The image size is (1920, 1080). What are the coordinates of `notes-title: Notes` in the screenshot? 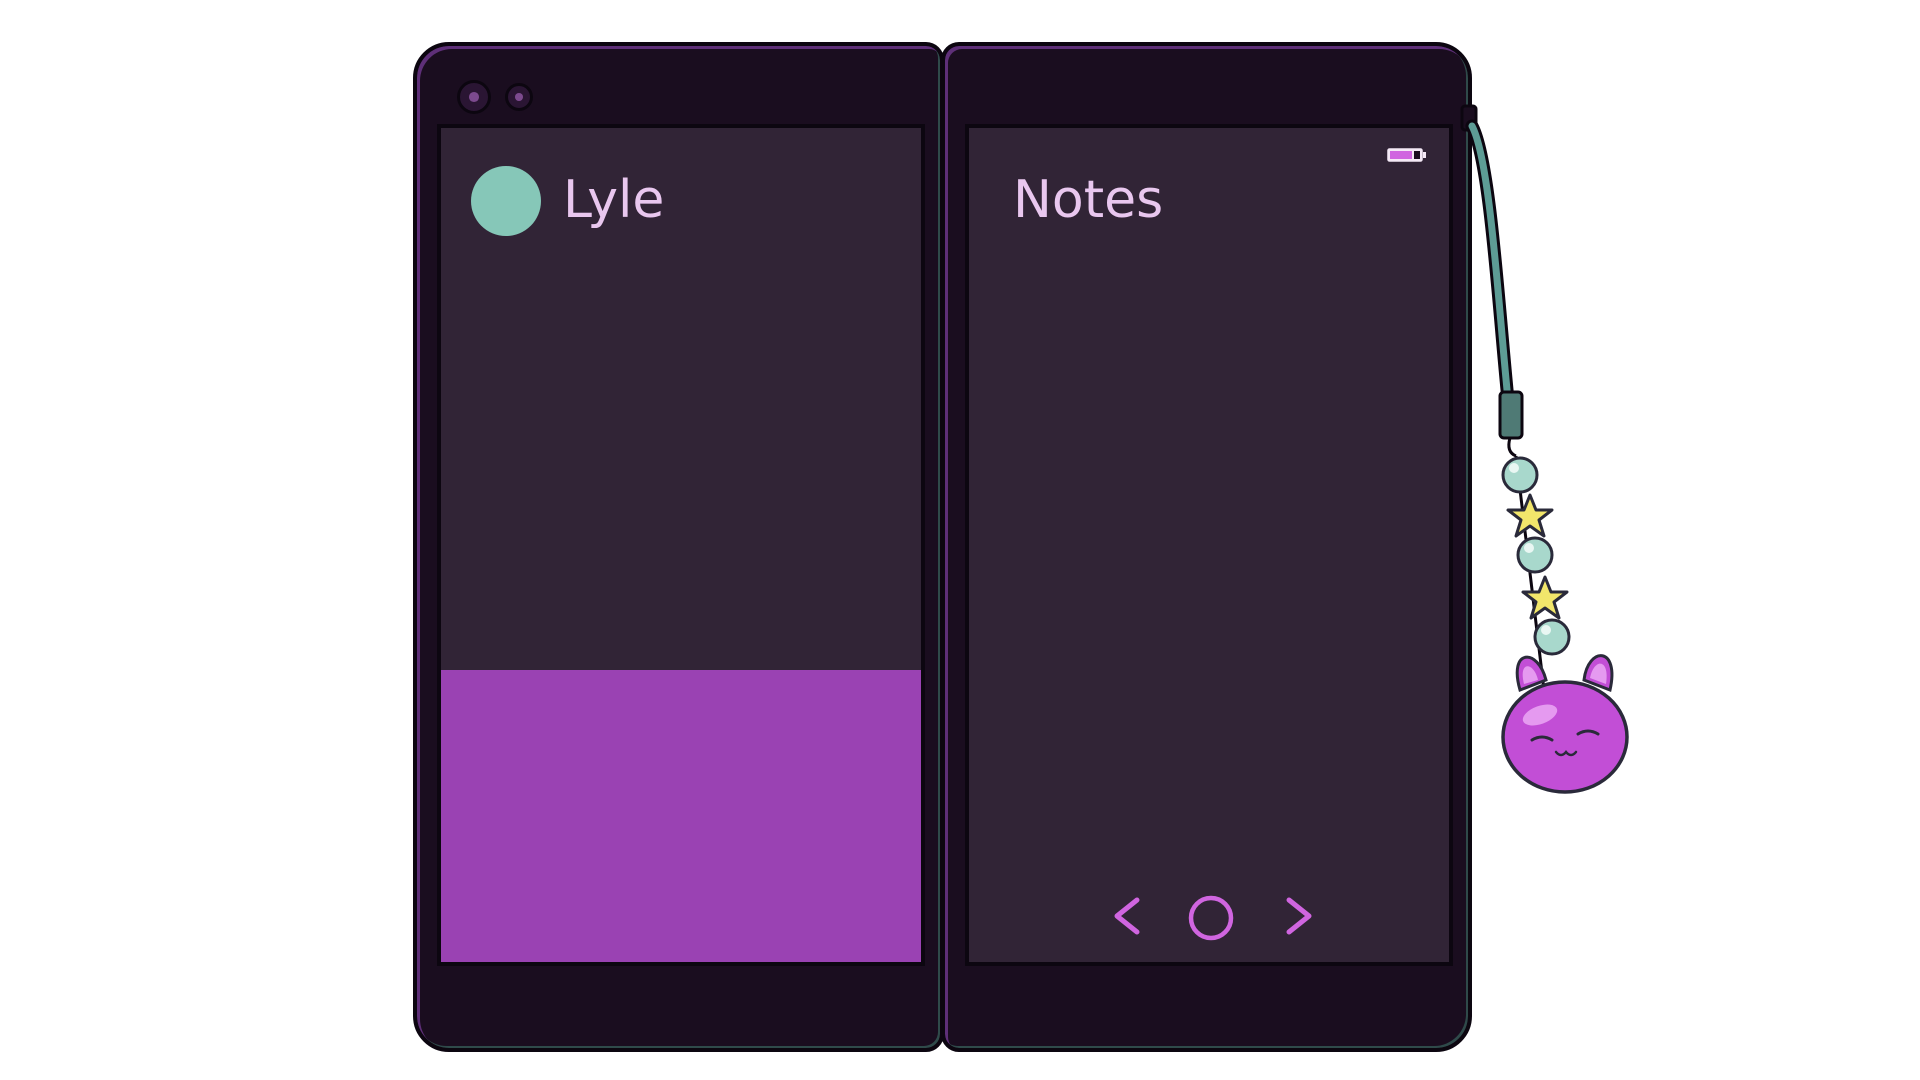 It's located at (1088, 200).